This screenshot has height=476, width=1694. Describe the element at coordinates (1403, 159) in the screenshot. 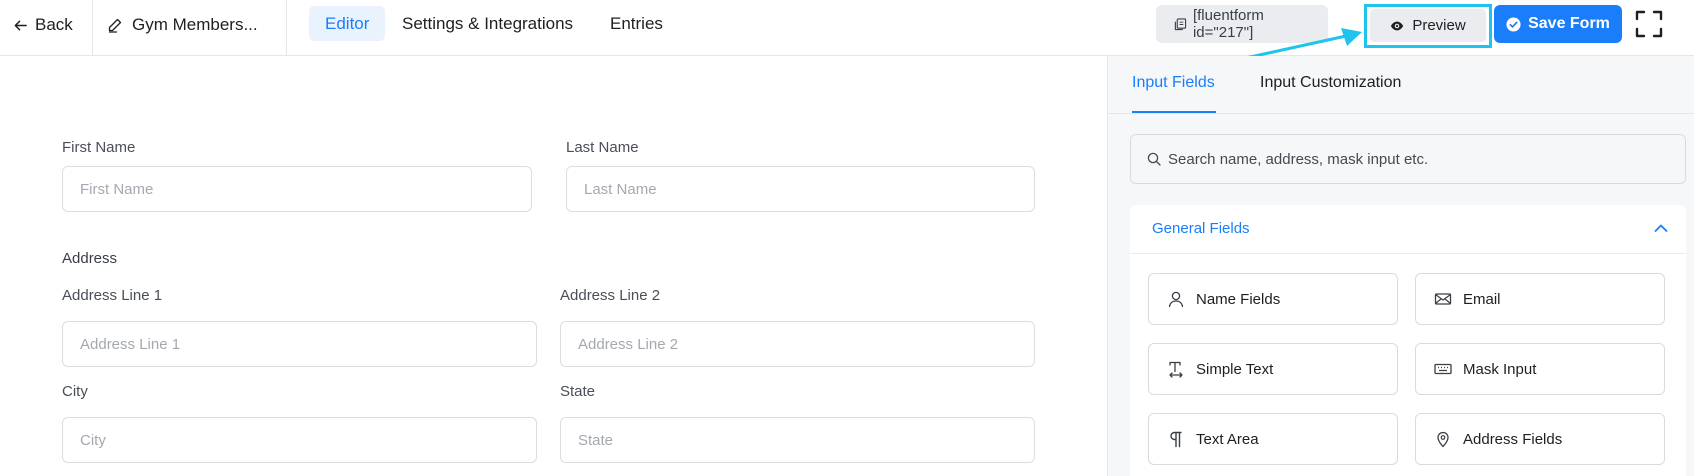

I see `field-search-input` at that location.